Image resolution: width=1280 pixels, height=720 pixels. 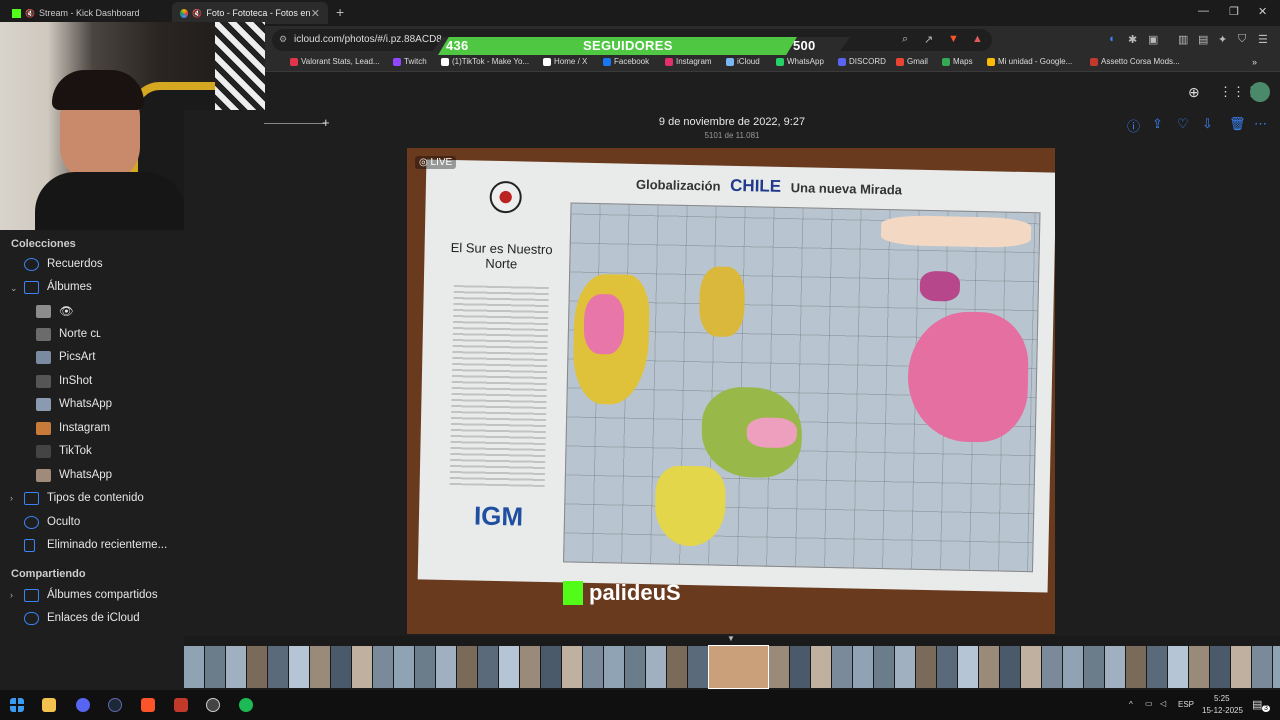 What do you see at coordinates (1263, 39) in the screenshot?
I see `menu-icon: ☰` at bounding box center [1263, 39].